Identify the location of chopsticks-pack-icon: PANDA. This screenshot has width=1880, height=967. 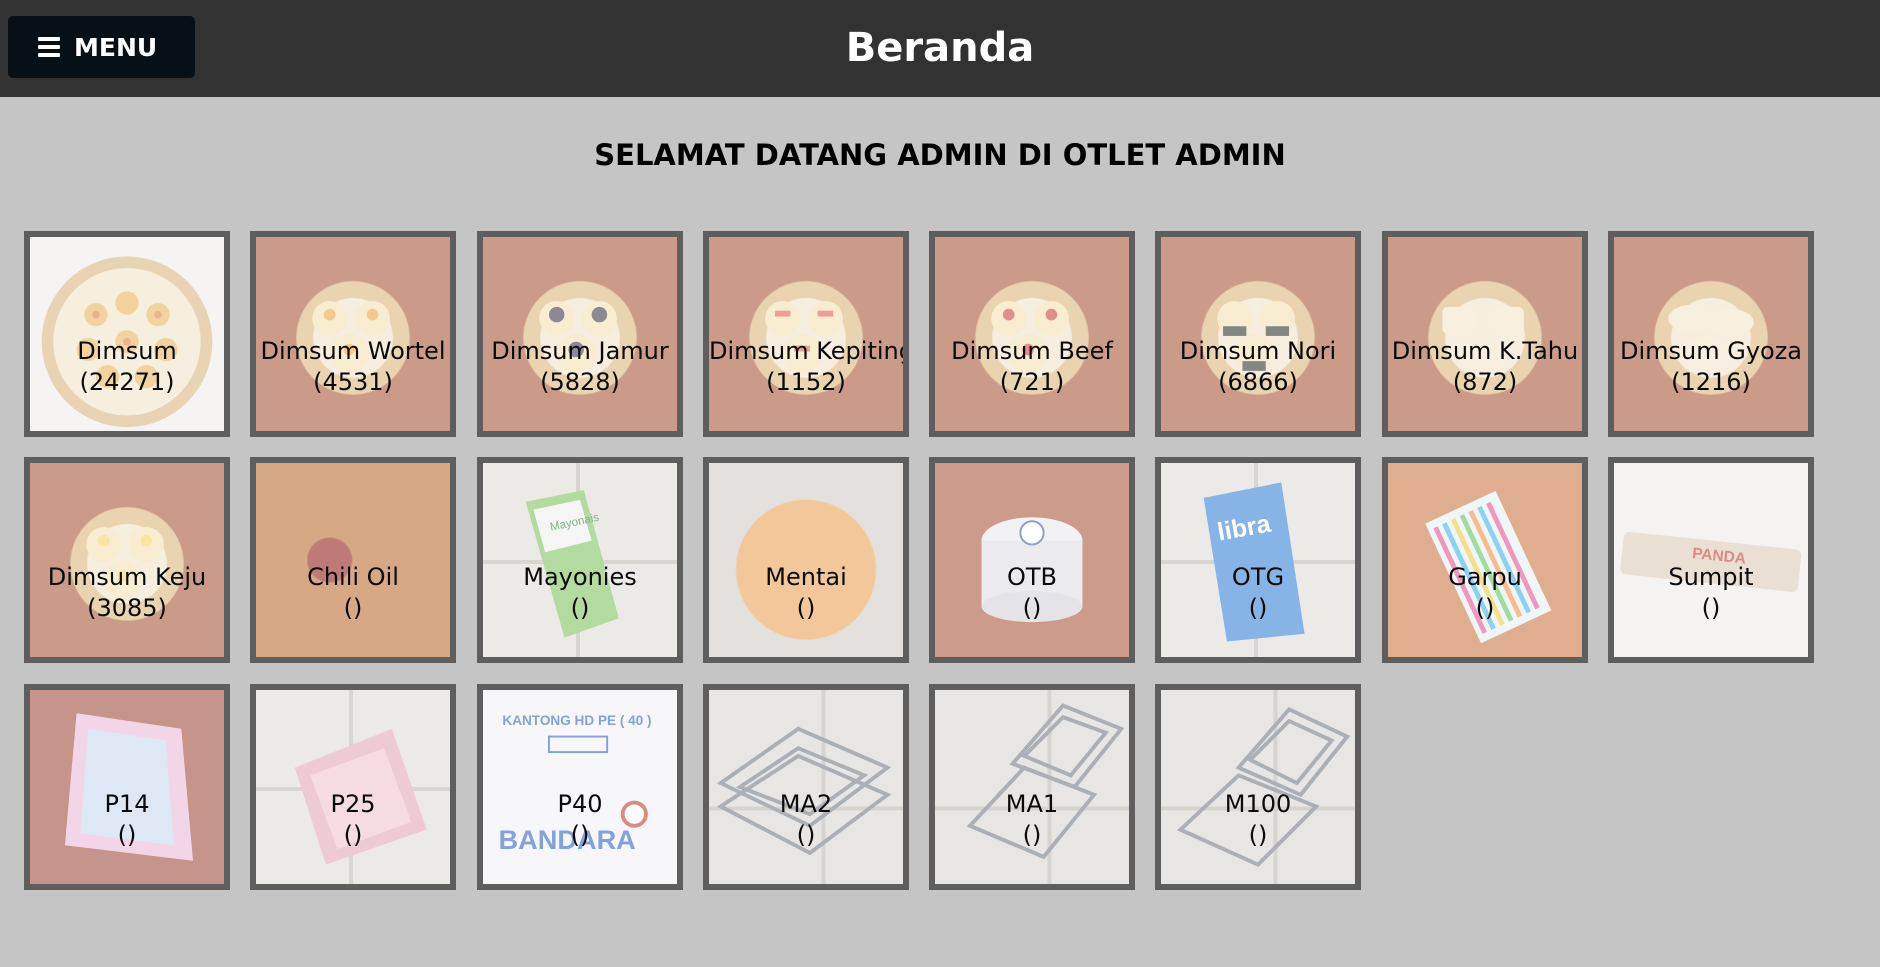
(1711, 560).